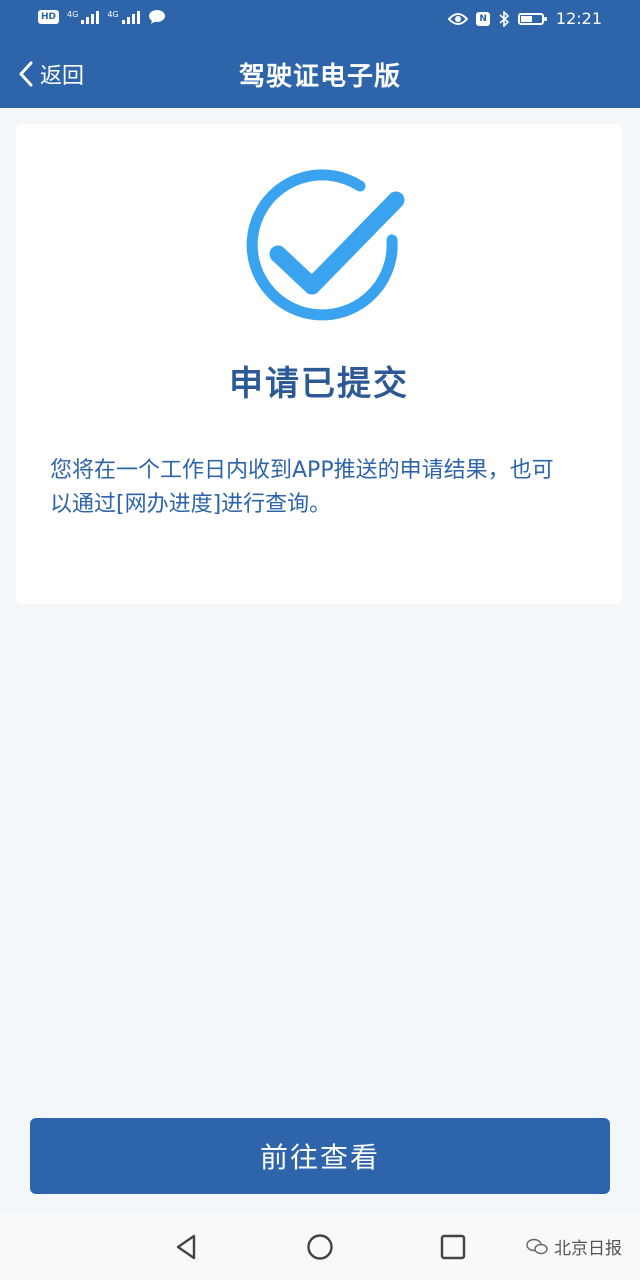 This screenshot has height=1280, width=640. Describe the element at coordinates (73, 14) in the screenshot. I see `network-type-label: 4G` at that location.